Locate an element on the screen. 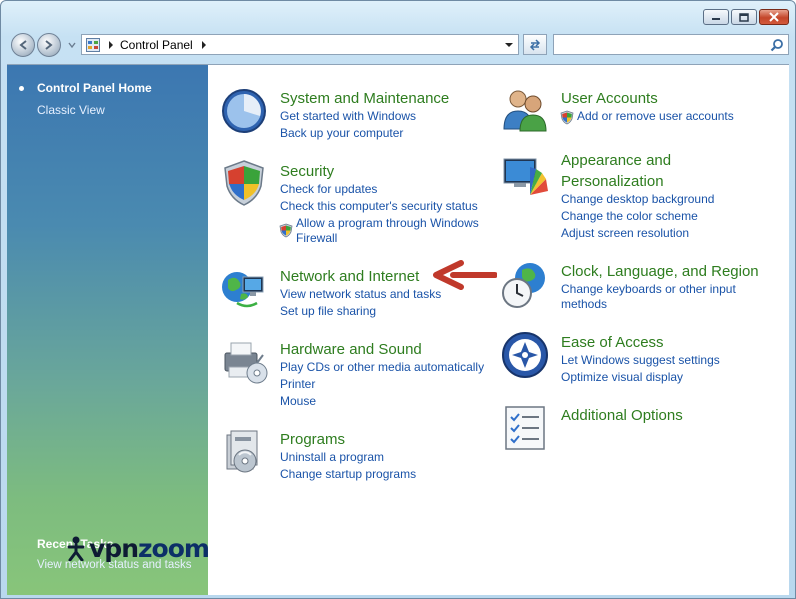  recent-tasks-heading: Recent Tasks is located at coordinates (75, 544).